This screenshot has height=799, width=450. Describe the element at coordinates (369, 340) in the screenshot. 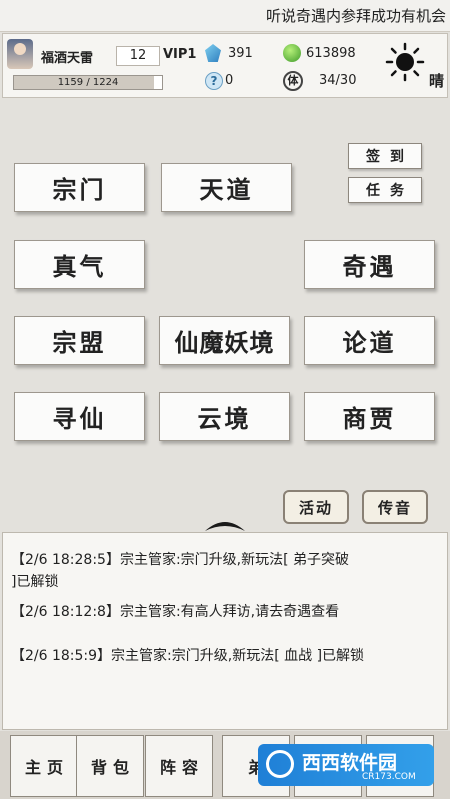

I see `debate-button: 论道` at that location.